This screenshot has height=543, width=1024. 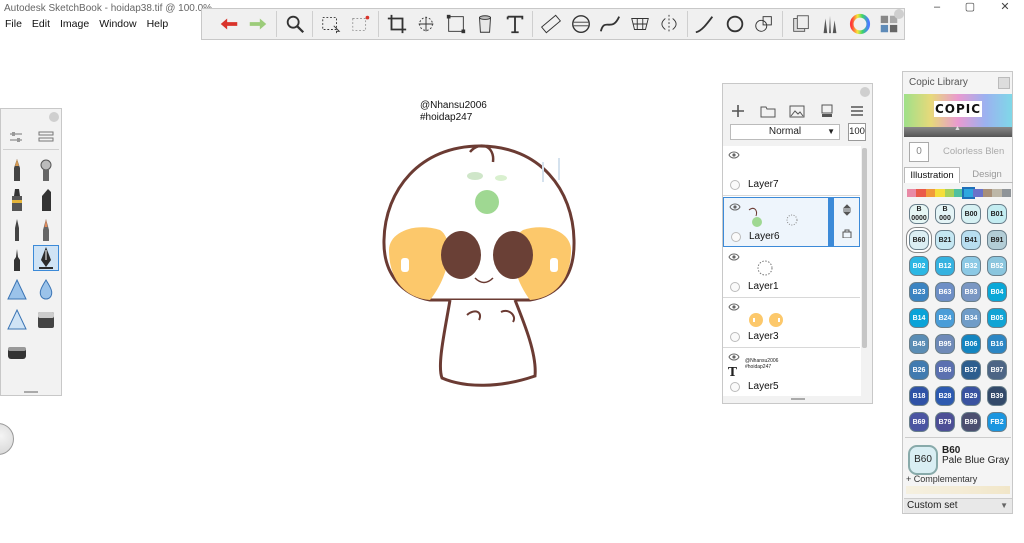 I want to click on airbrush-brush, so click(x=46, y=170).